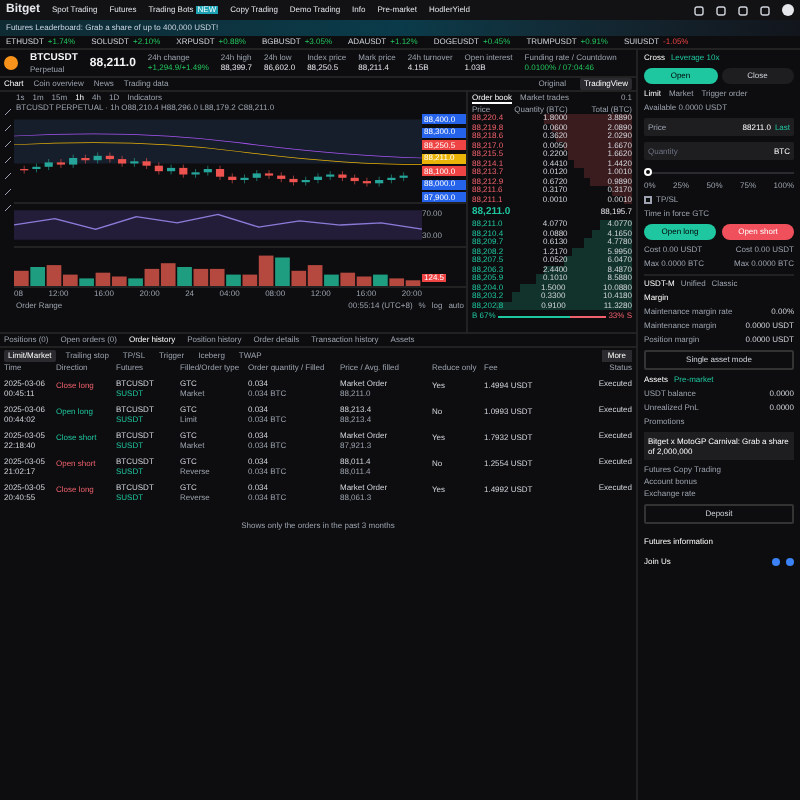  I want to click on tpsl-checkbox, so click(648, 200).